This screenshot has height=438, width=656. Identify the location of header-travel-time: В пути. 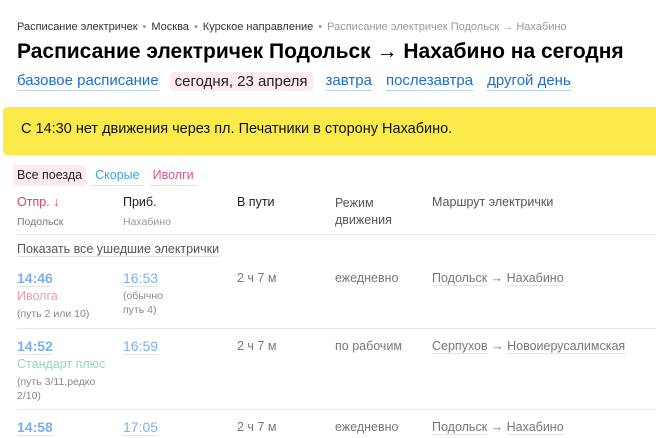
(256, 202).